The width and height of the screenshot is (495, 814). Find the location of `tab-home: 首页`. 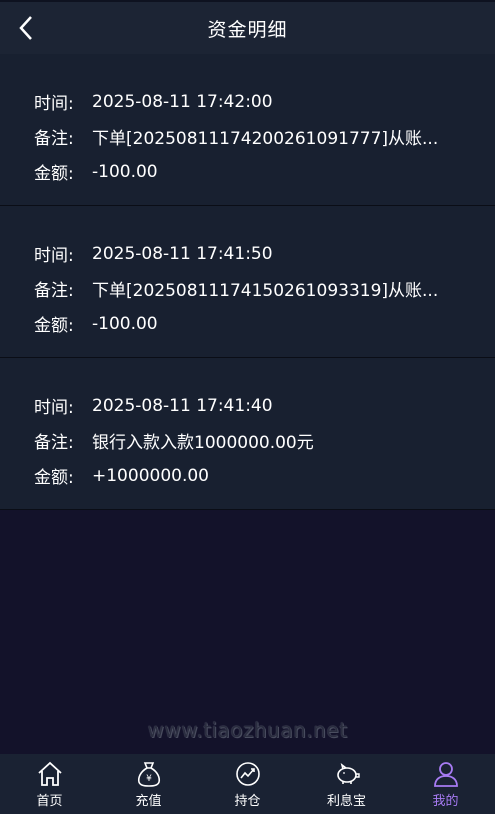

tab-home: 首页 is located at coordinates (49, 784).